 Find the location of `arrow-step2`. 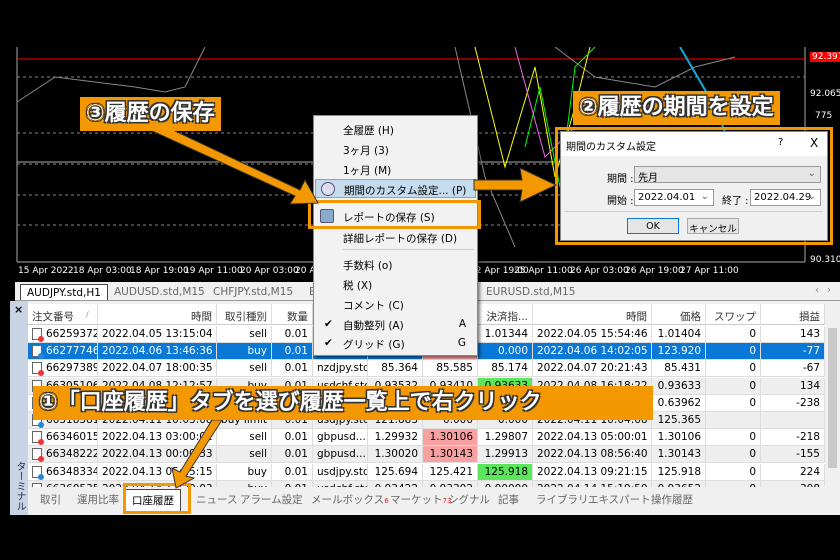

arrow-step2 is located at coordinates (515, 185).